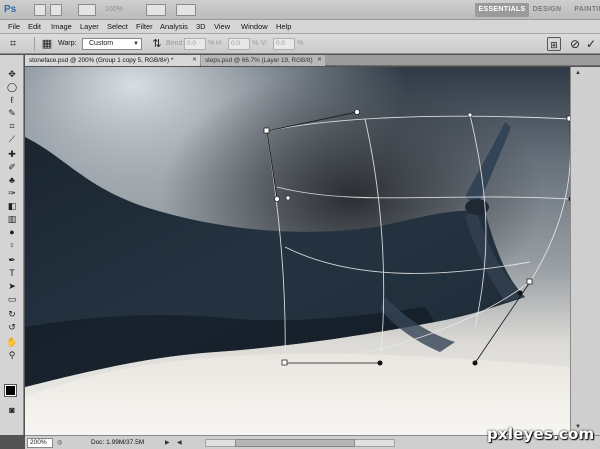 The height and width of the screenshot is (449, 600). I want to click on warp-style-select: Custom ▼, so click(112, 44).